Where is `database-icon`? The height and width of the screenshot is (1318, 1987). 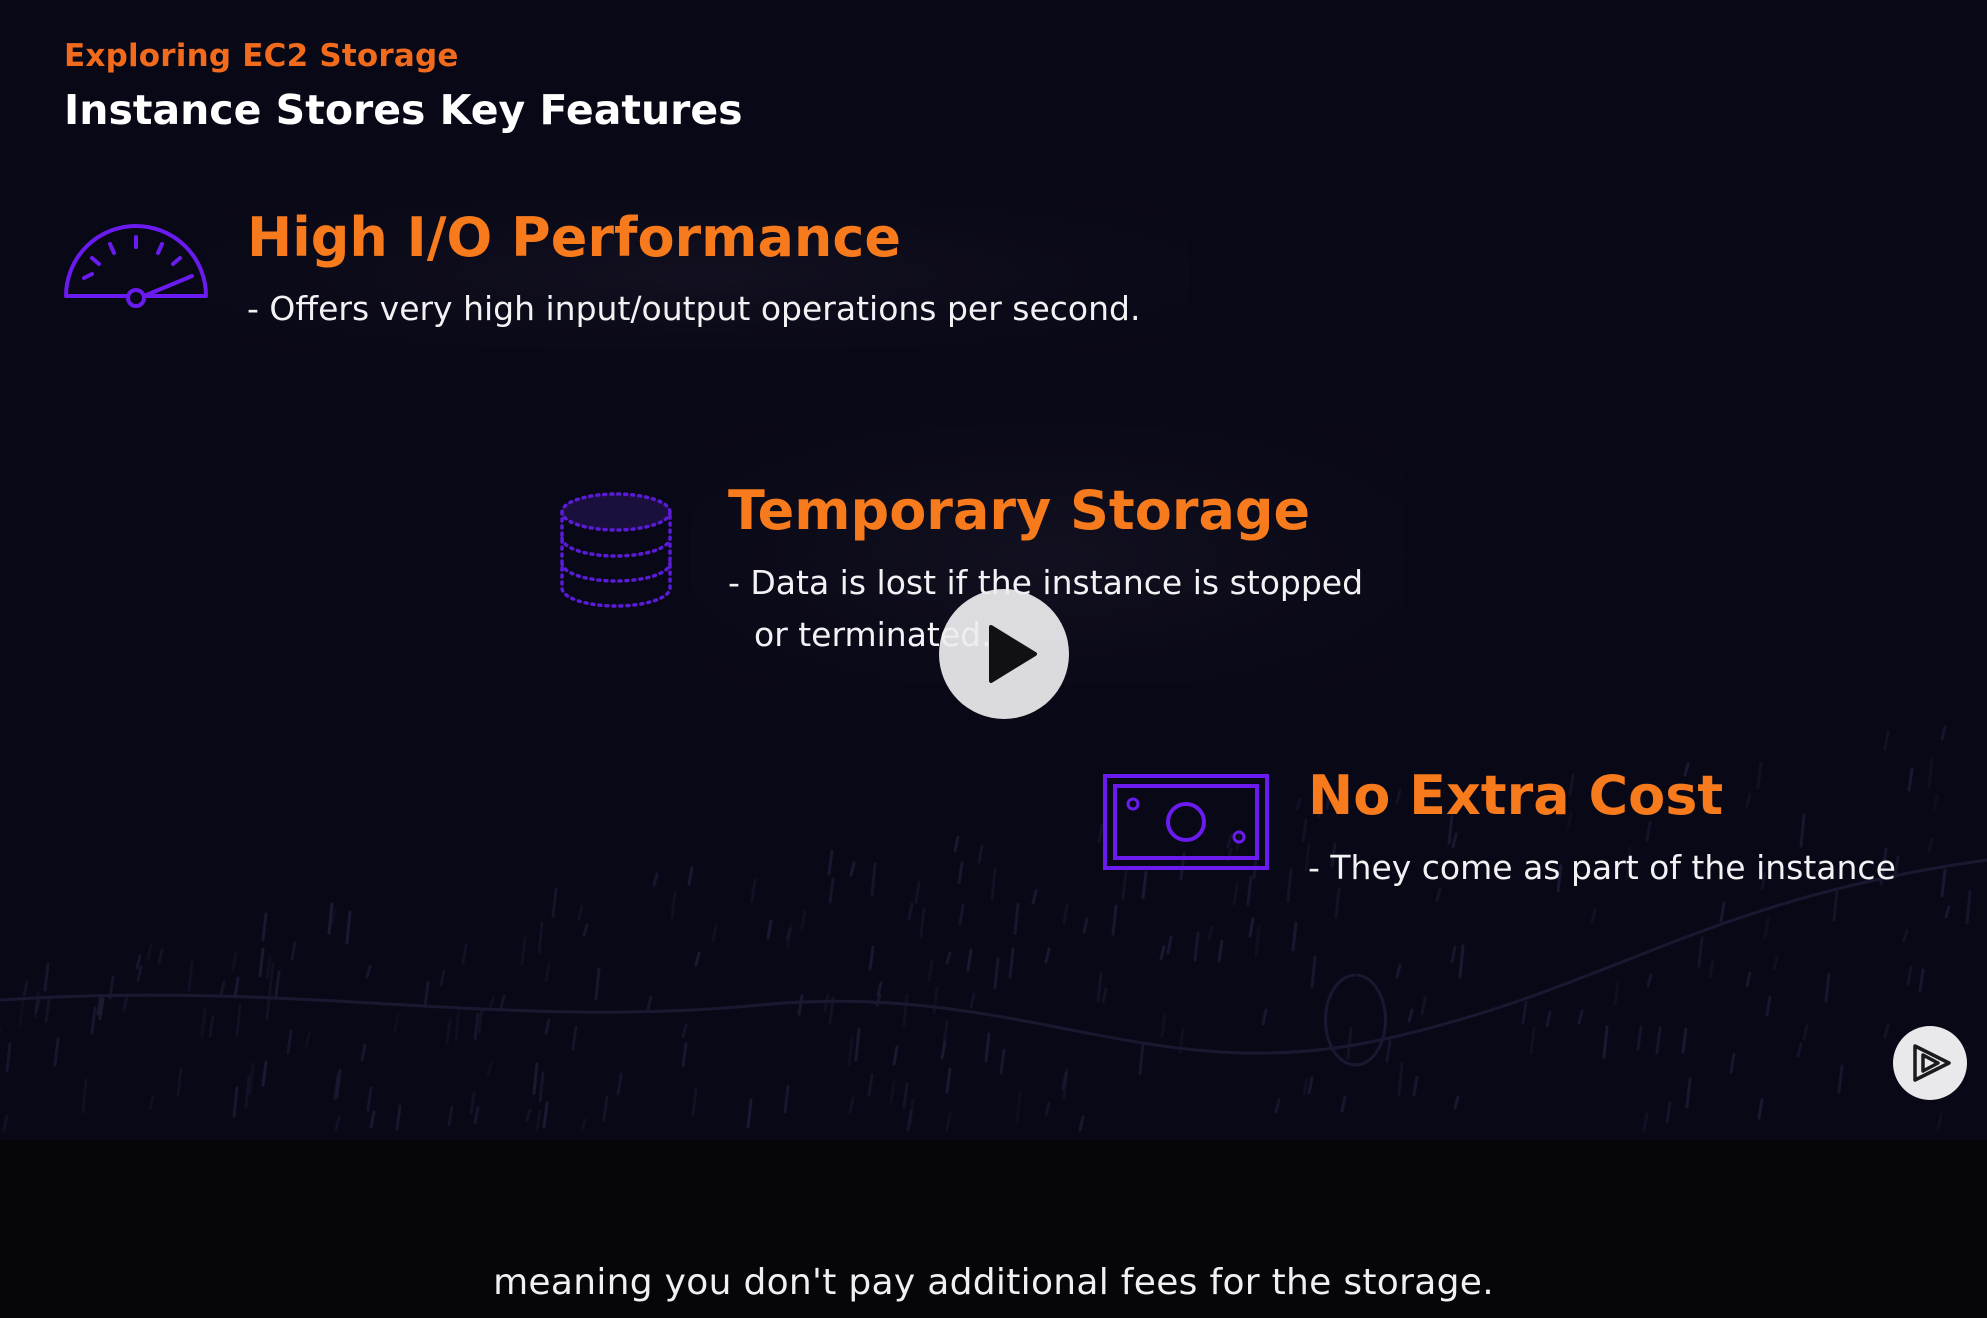
database-icon is located at coordinates (616, 550).